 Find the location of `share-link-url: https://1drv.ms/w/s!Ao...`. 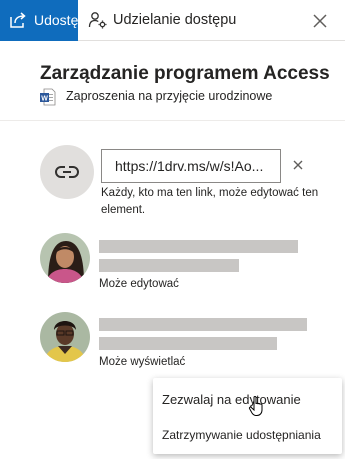

share-link-url: https://1drv.ms/w/s!Ao... is located at coordinates (189, 166).